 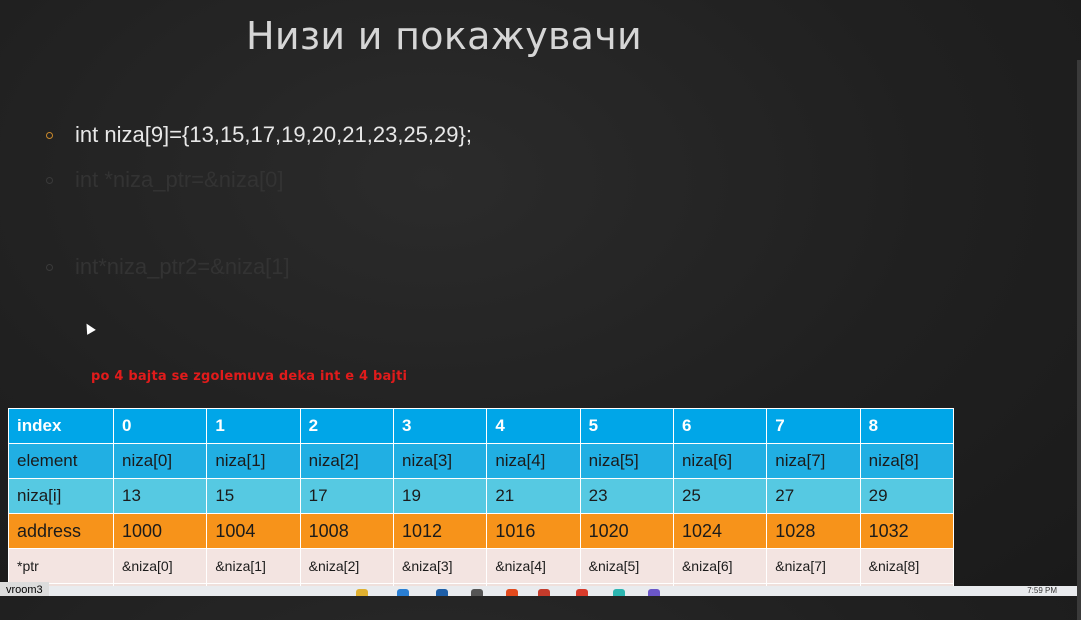 What do you see at coordinates (533, 496) in the screenshot?
I see `table-cell: 21` at bounding box center [533, 496].